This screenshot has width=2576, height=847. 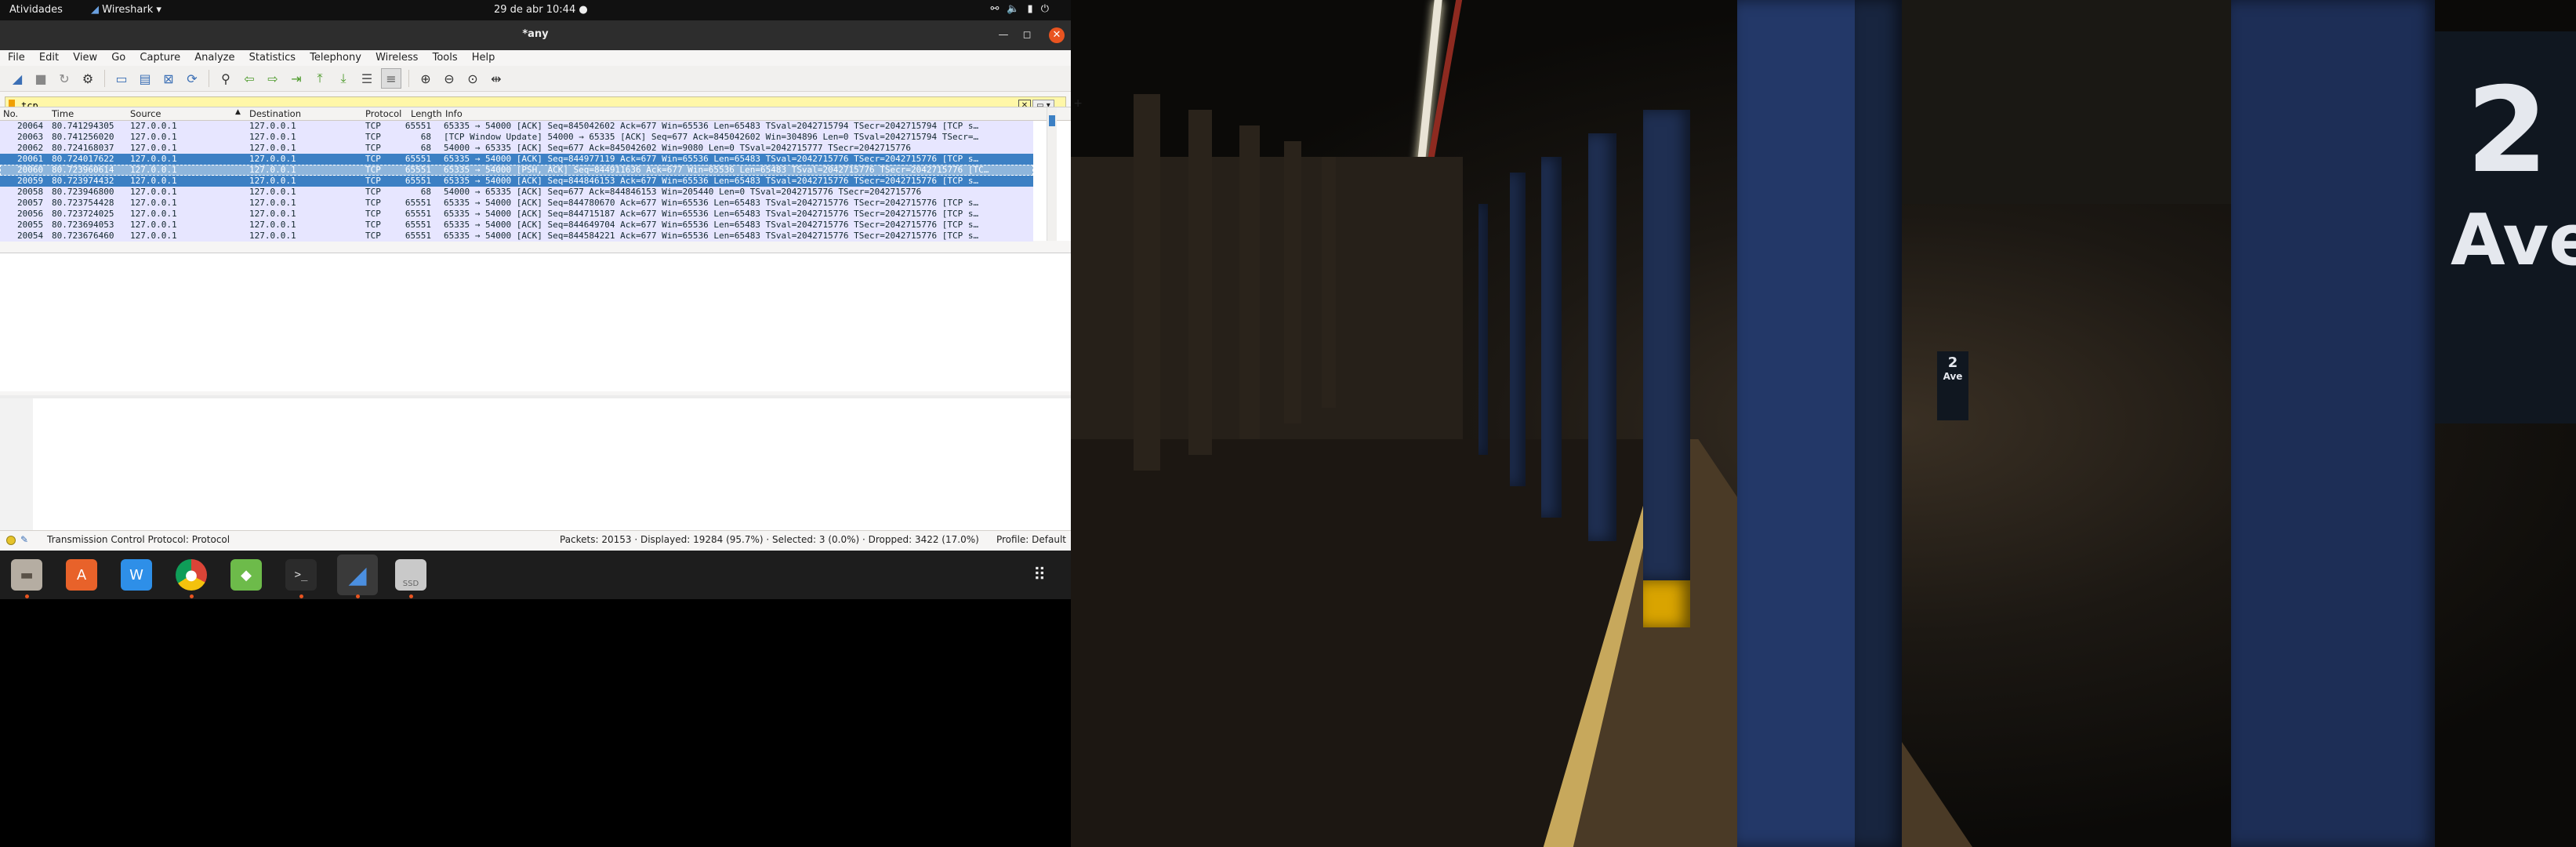 I want to click on packet-details-pane, so click(x=536, y=322).